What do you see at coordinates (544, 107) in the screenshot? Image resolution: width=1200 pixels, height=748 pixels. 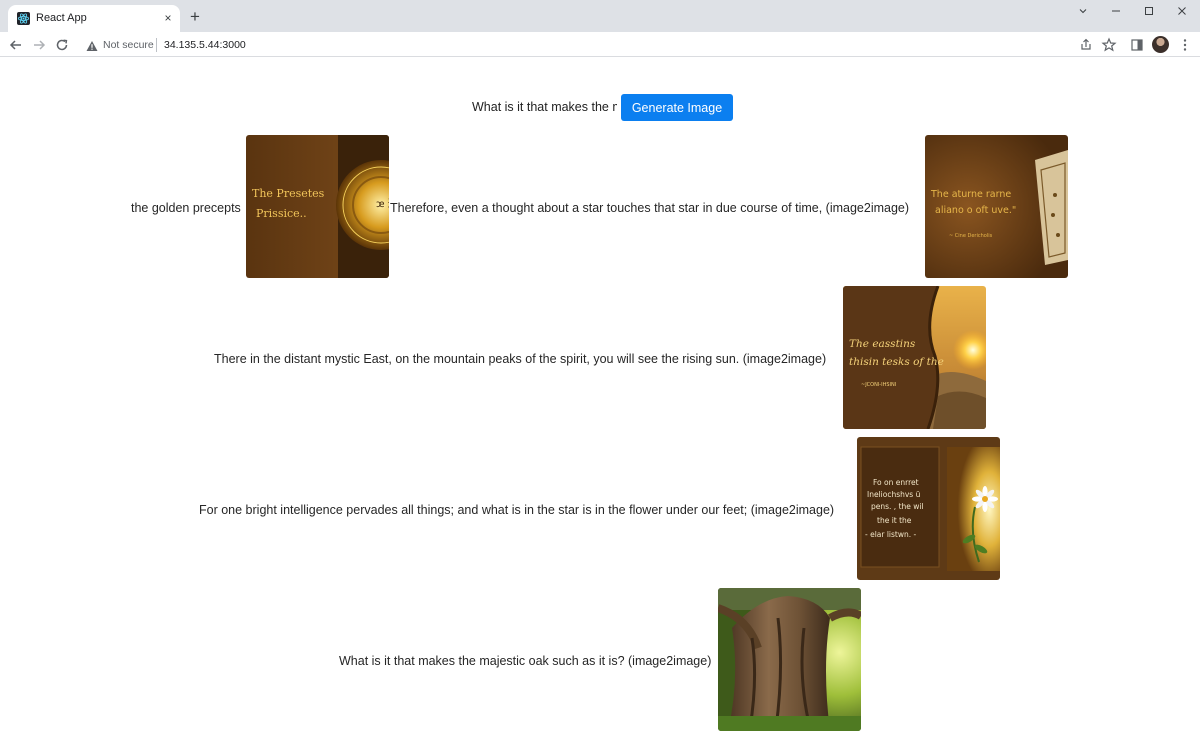 I see `prompt-input` at bounding box center [544, 107].